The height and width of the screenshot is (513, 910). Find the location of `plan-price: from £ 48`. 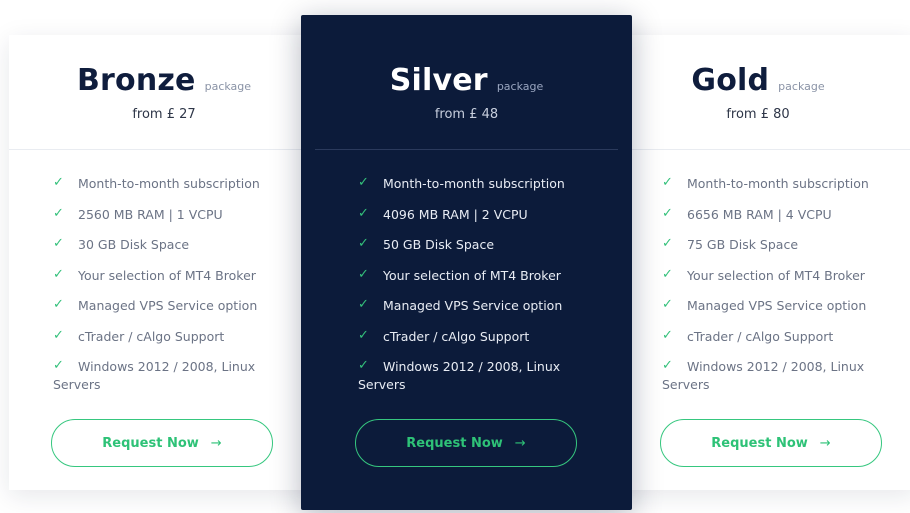

plan-price: from £ 48 is located at coordinates (466, 114).